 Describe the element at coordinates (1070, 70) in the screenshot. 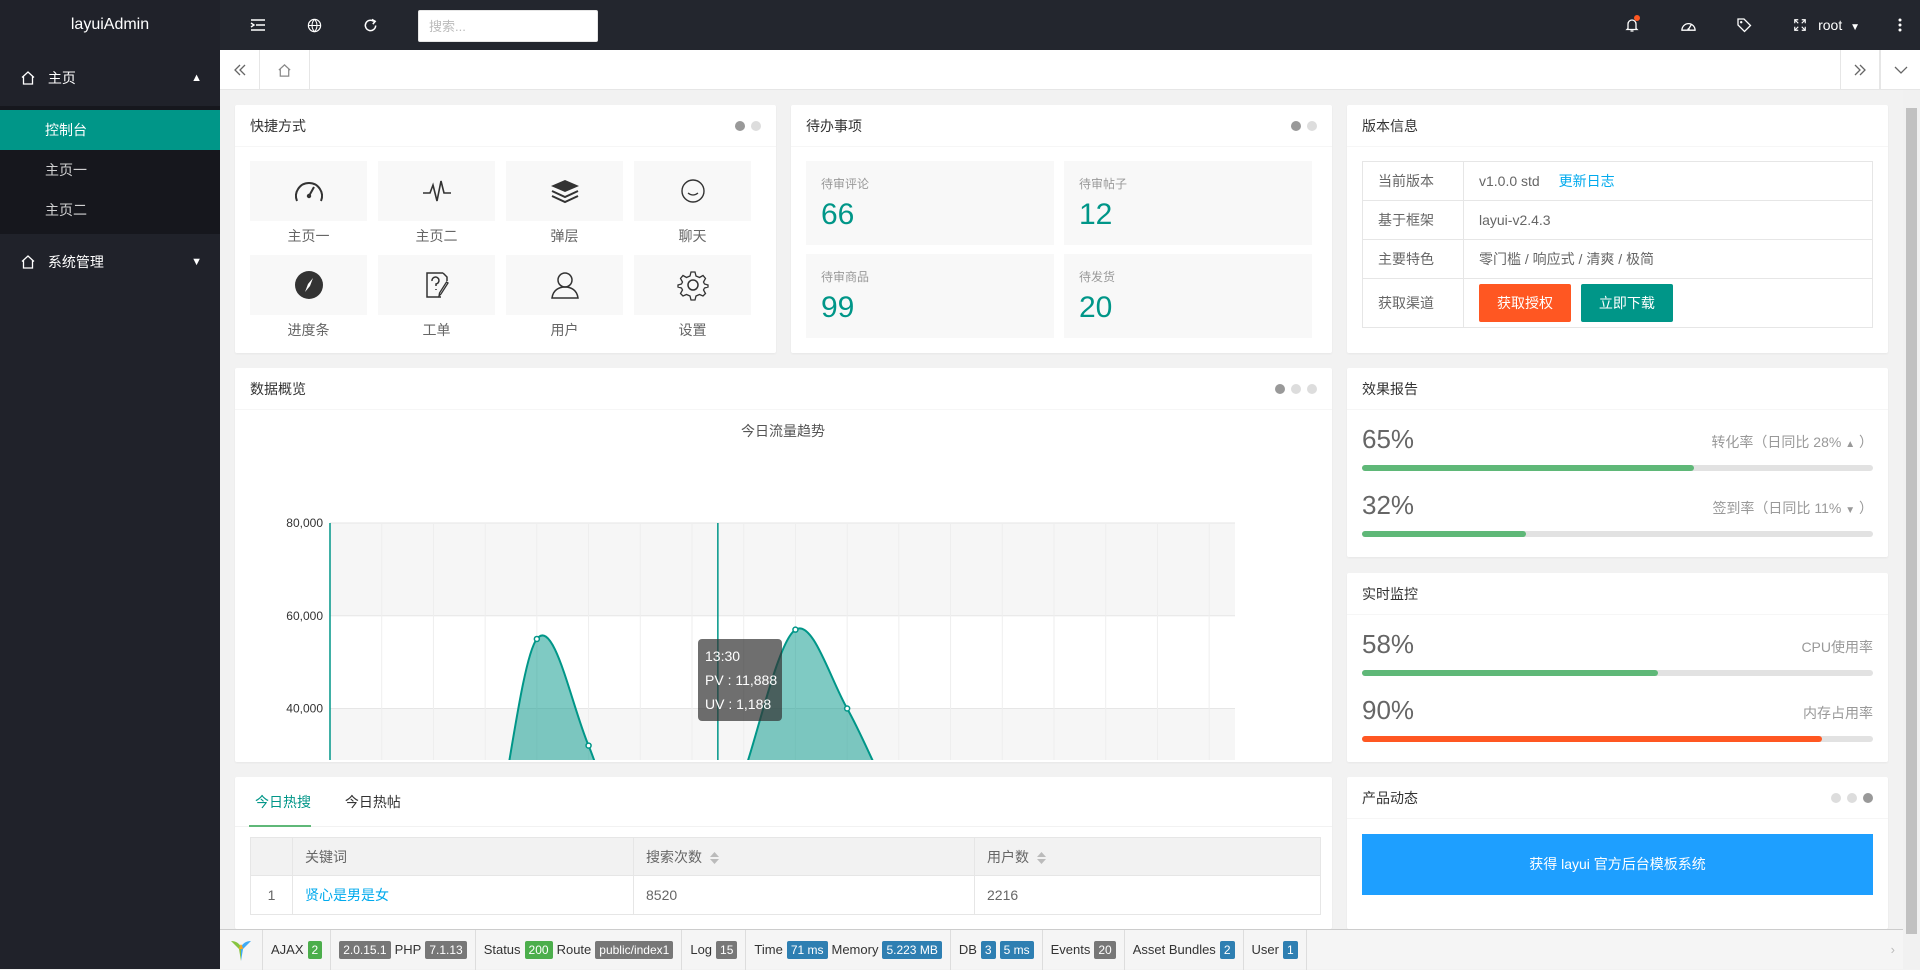

I see `page-tabs-bar` at that location.